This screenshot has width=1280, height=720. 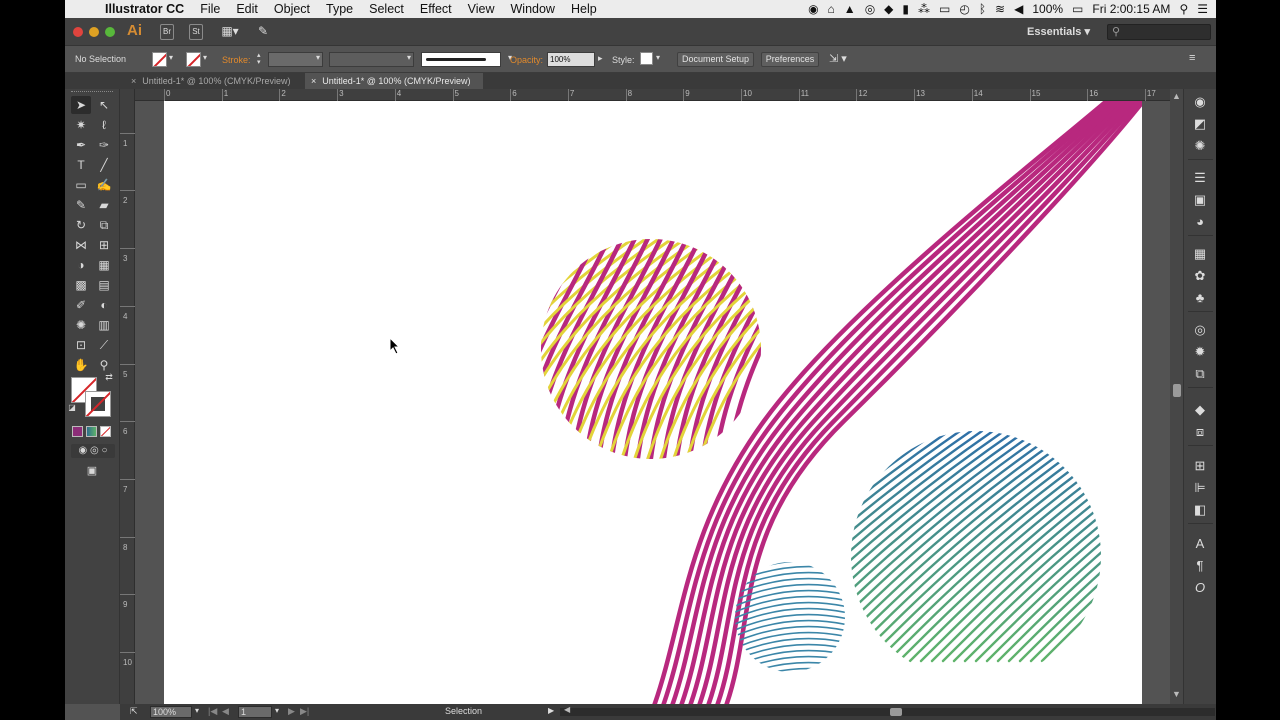 I want to click on close-tab-icon: ×, so click(x=313, y=81).